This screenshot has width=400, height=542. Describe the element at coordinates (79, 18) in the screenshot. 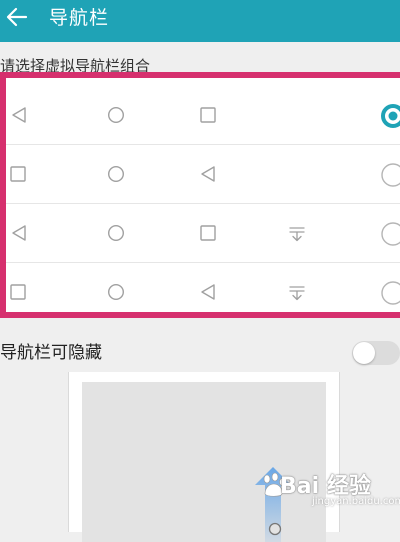

I see `page-title: 导航栏` at that location.